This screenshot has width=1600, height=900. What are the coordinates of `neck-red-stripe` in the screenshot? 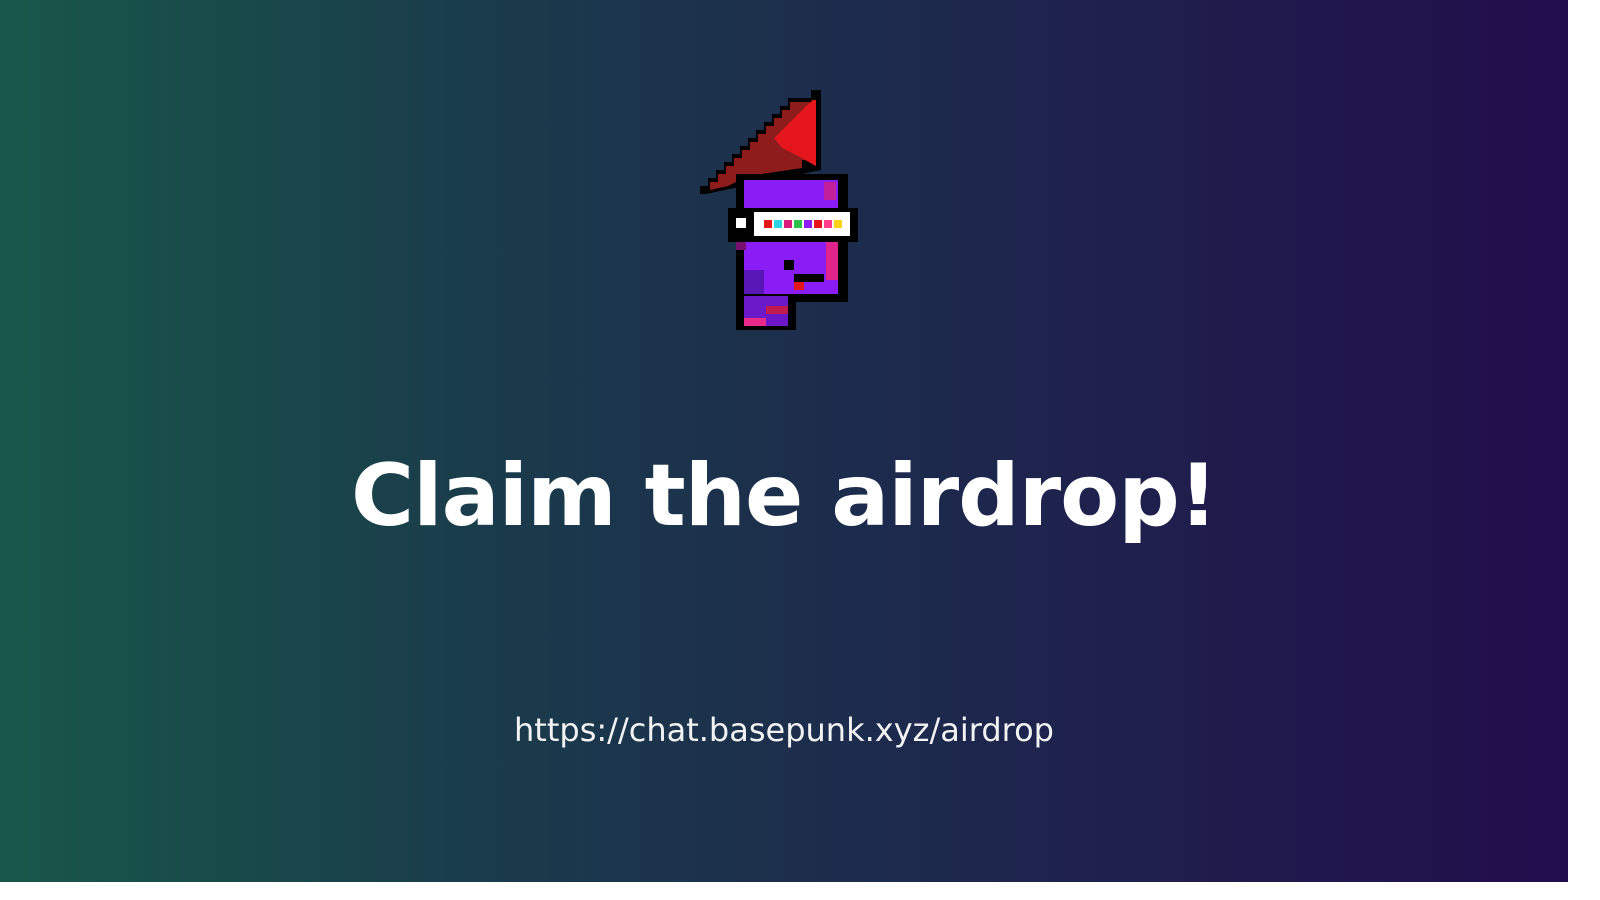 It's located at (777, 310).